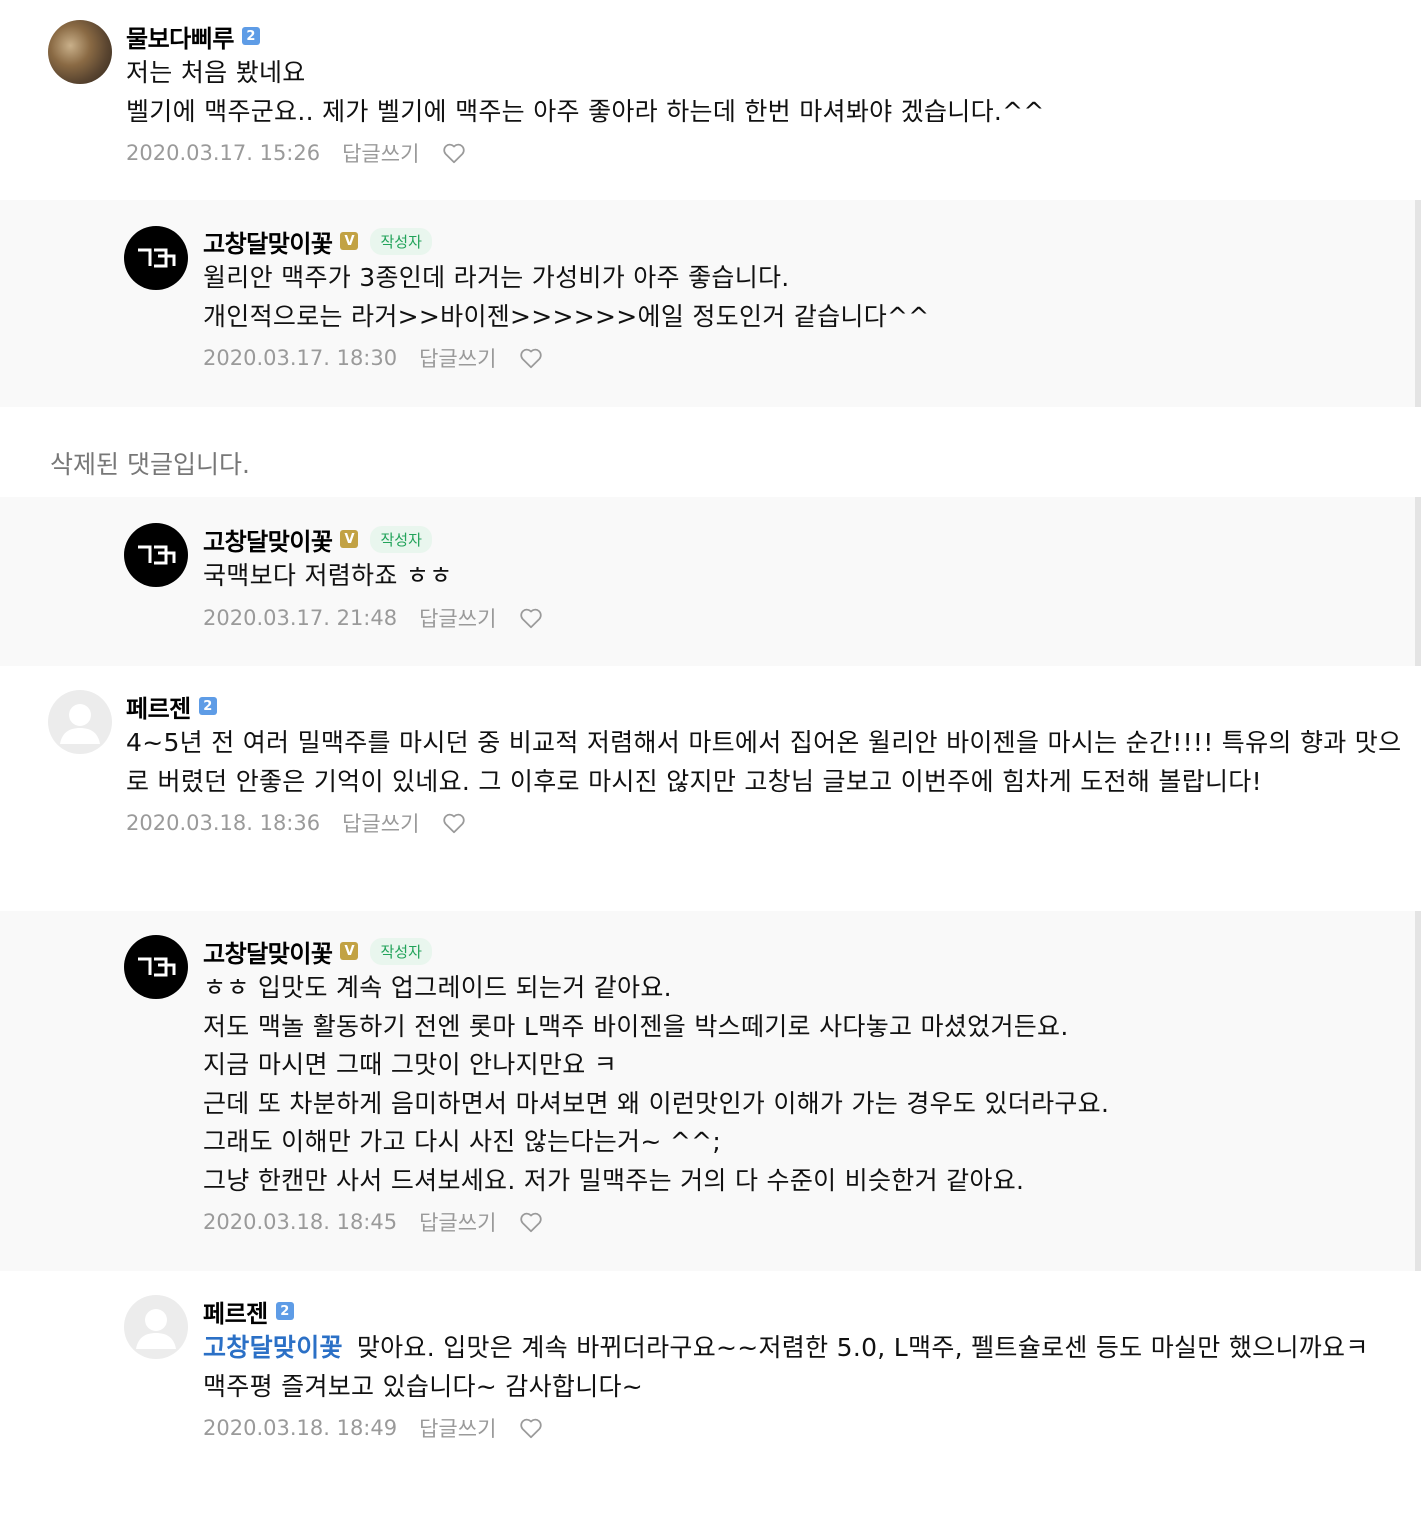 This screenshot has width=1421, height=1513. Describe the element at coordinates (710, 452) in the screenshot. I see `deleted-comment: 삭제된 댓글입니다.` at that location.